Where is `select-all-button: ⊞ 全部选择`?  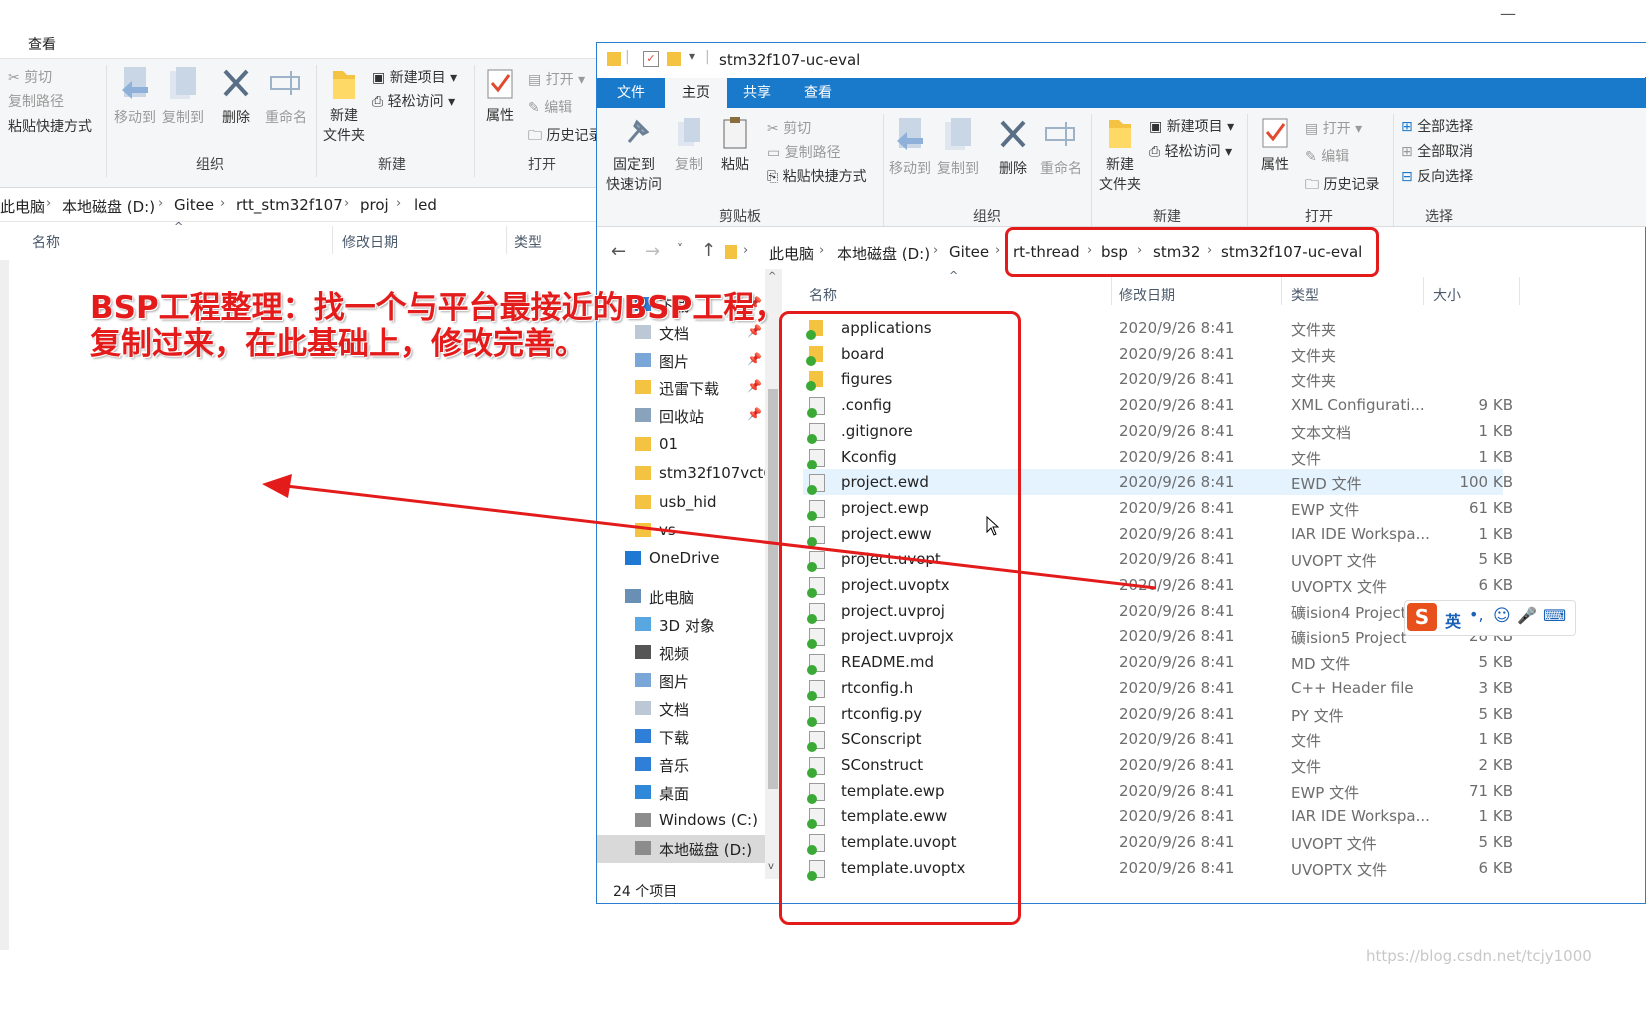
select-all-button: ⊞ 全部选择 is located at coordinates (1437, 126).